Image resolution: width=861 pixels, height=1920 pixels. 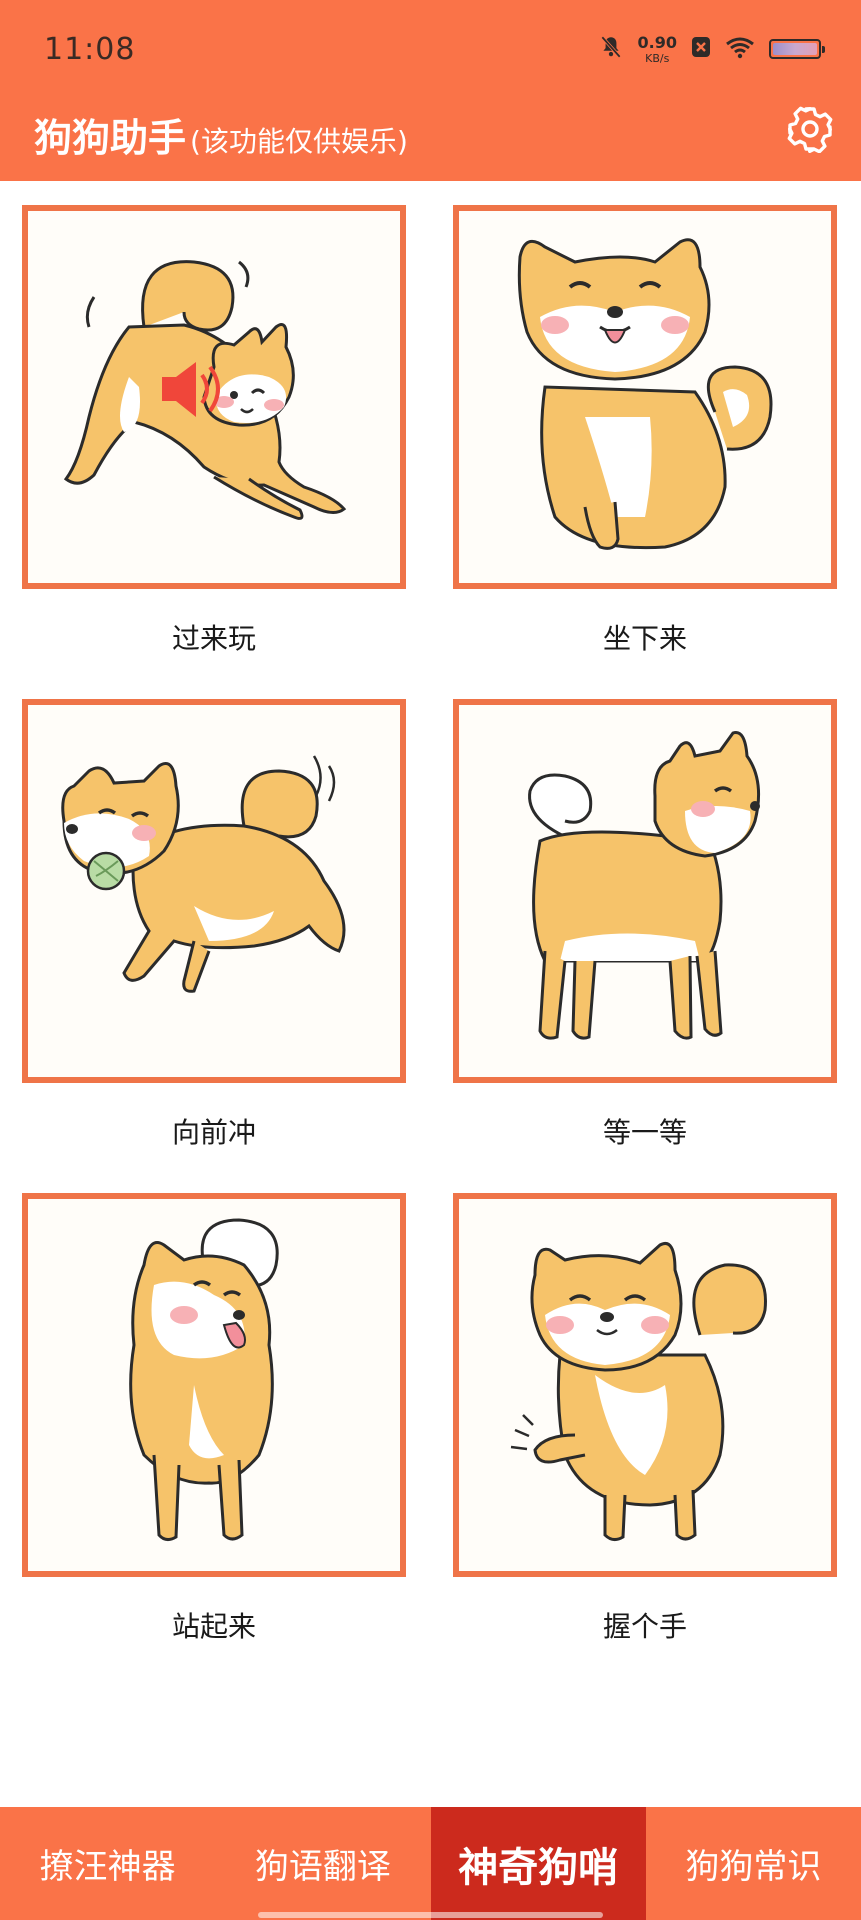 I want to click on command-item-stand-up: 站起来, so click(x=214, y=1419).